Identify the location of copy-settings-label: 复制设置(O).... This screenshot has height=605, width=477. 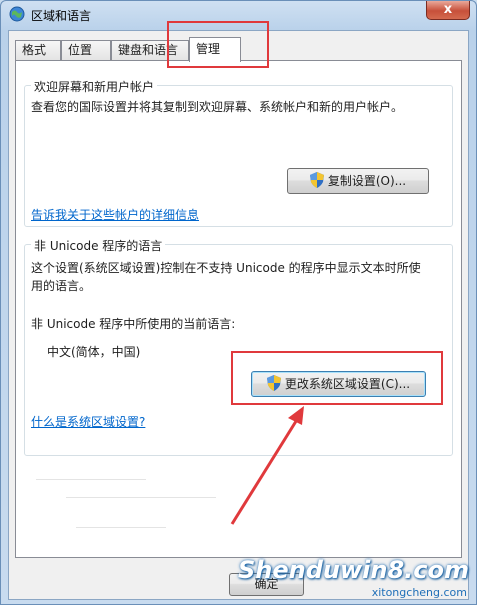
(367, 181).